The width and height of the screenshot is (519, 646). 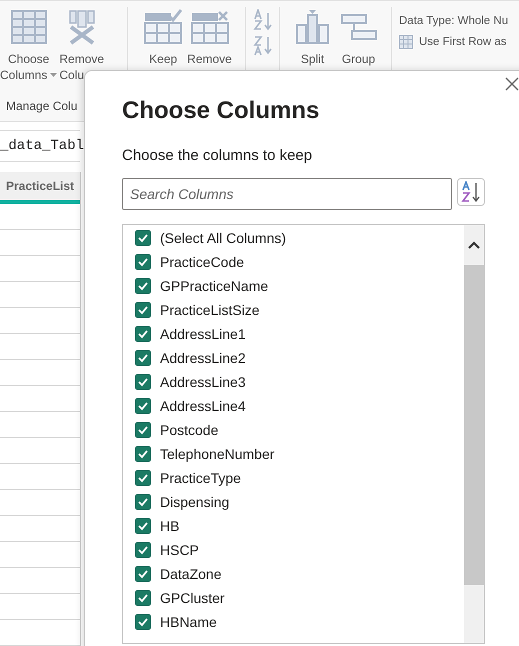 I want to click on keep-rows-icon, so click(x=163, y=27).